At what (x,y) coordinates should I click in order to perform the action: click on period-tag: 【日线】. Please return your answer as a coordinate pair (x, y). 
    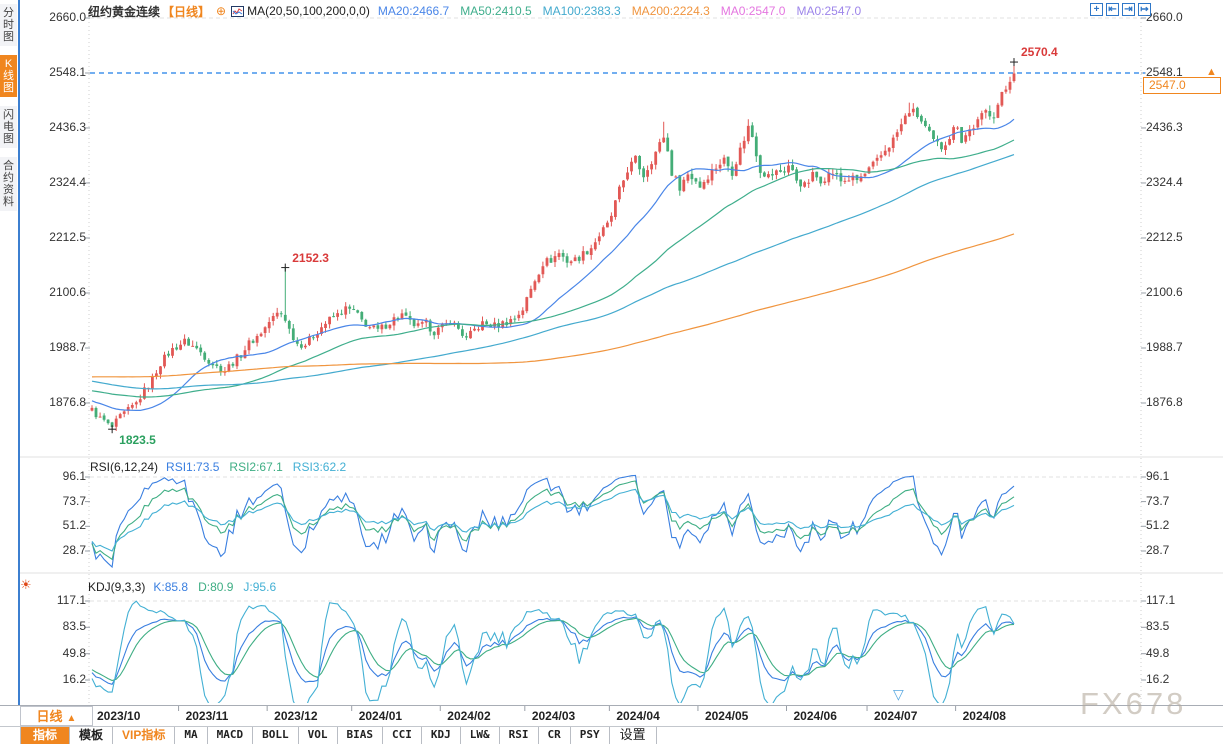
    Looking at the image, I should click on (186, 11).